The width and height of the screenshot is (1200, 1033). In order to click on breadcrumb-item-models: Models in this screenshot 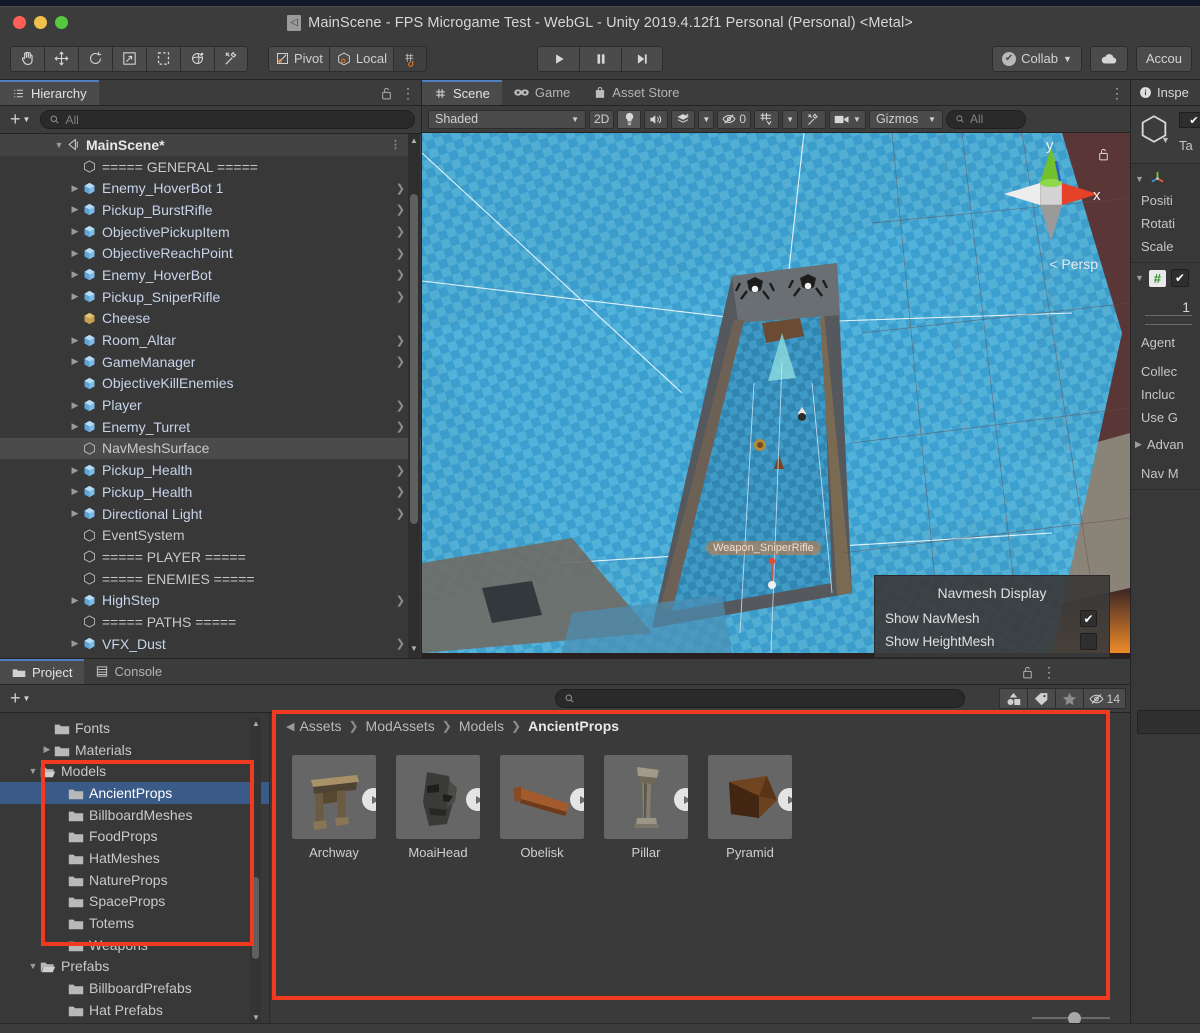, I will do `click(481, 726)`.